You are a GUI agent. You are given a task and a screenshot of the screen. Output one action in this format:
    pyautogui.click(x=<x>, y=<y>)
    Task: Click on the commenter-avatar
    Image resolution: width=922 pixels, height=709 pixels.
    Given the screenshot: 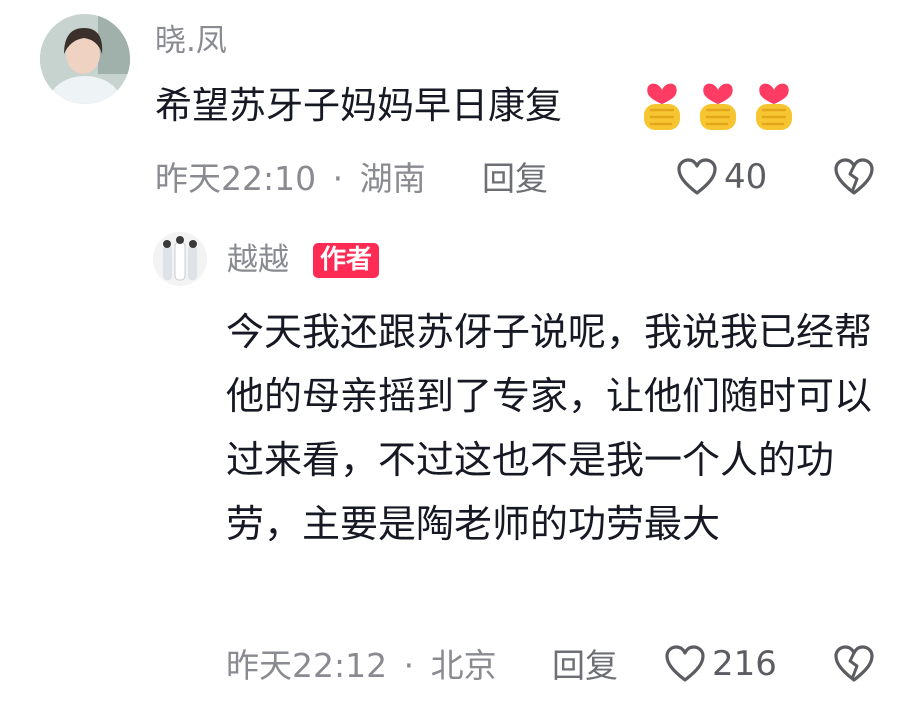 What is the action you would take?
    pyautogui.click(x=85, y=59)
    